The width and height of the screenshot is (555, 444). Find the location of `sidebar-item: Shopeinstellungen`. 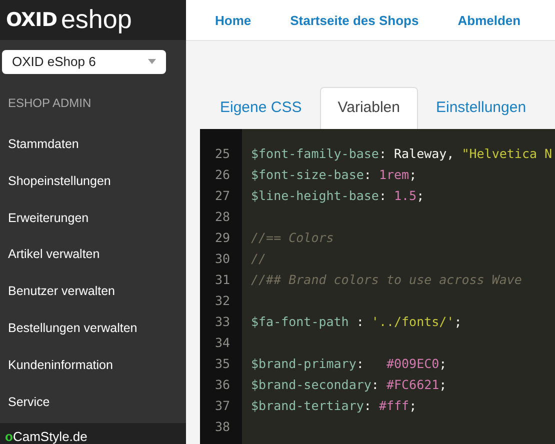

sidebar-item: Shopeinstellungen is located at coordinates (93, 181).